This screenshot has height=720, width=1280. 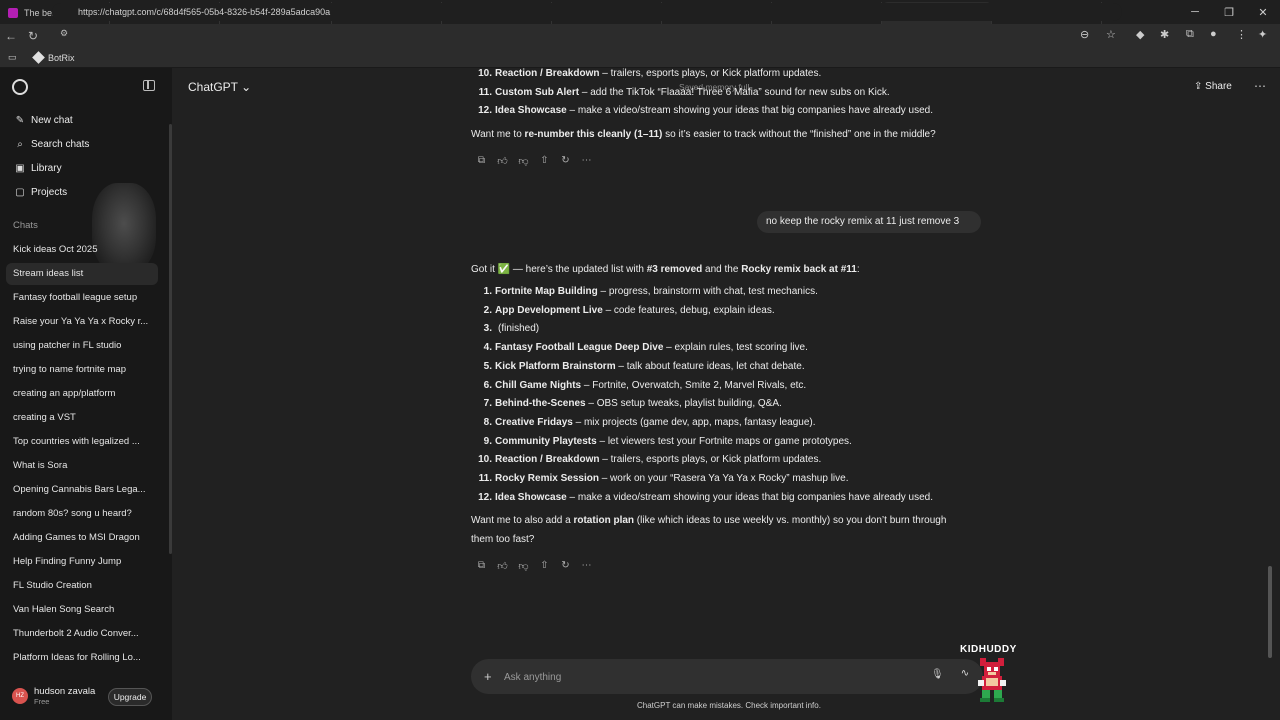 I want to click on sidebar-chat-item: FL Studio Creation, so click(x=82, y=586).